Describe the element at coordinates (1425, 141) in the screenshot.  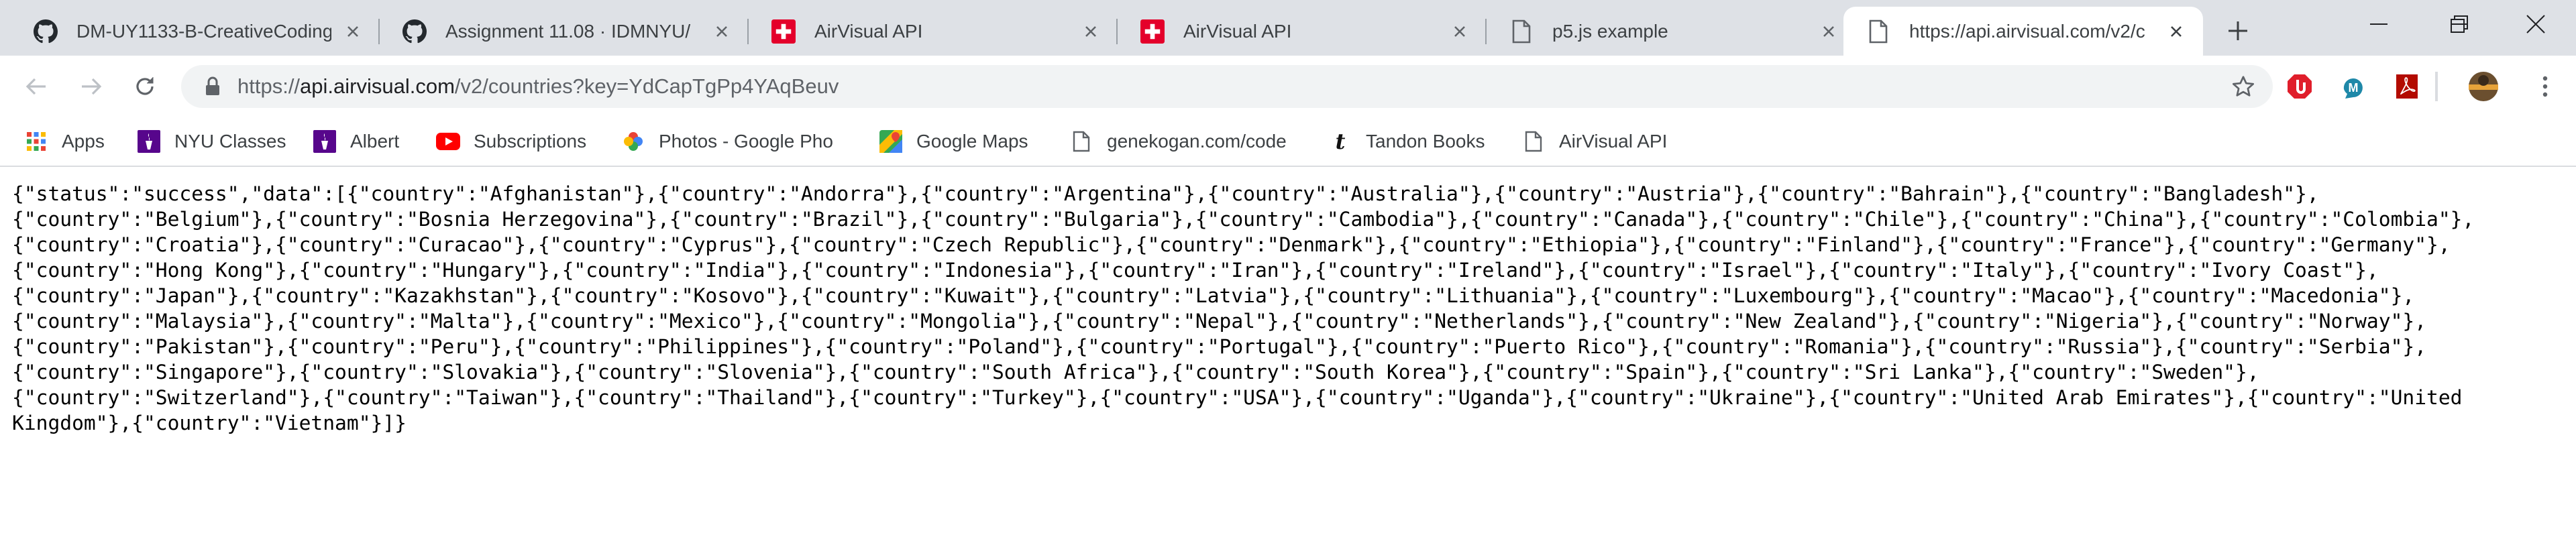
I see `bookmark-label: Tandon Books` at that location.